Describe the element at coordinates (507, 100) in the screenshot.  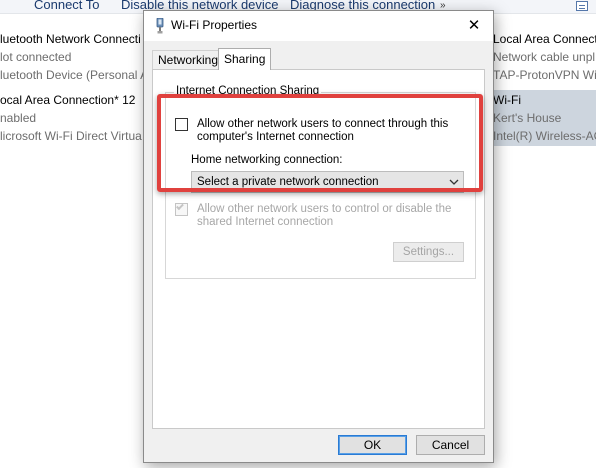
I see `connection-name: Wi-Fi` at that location.